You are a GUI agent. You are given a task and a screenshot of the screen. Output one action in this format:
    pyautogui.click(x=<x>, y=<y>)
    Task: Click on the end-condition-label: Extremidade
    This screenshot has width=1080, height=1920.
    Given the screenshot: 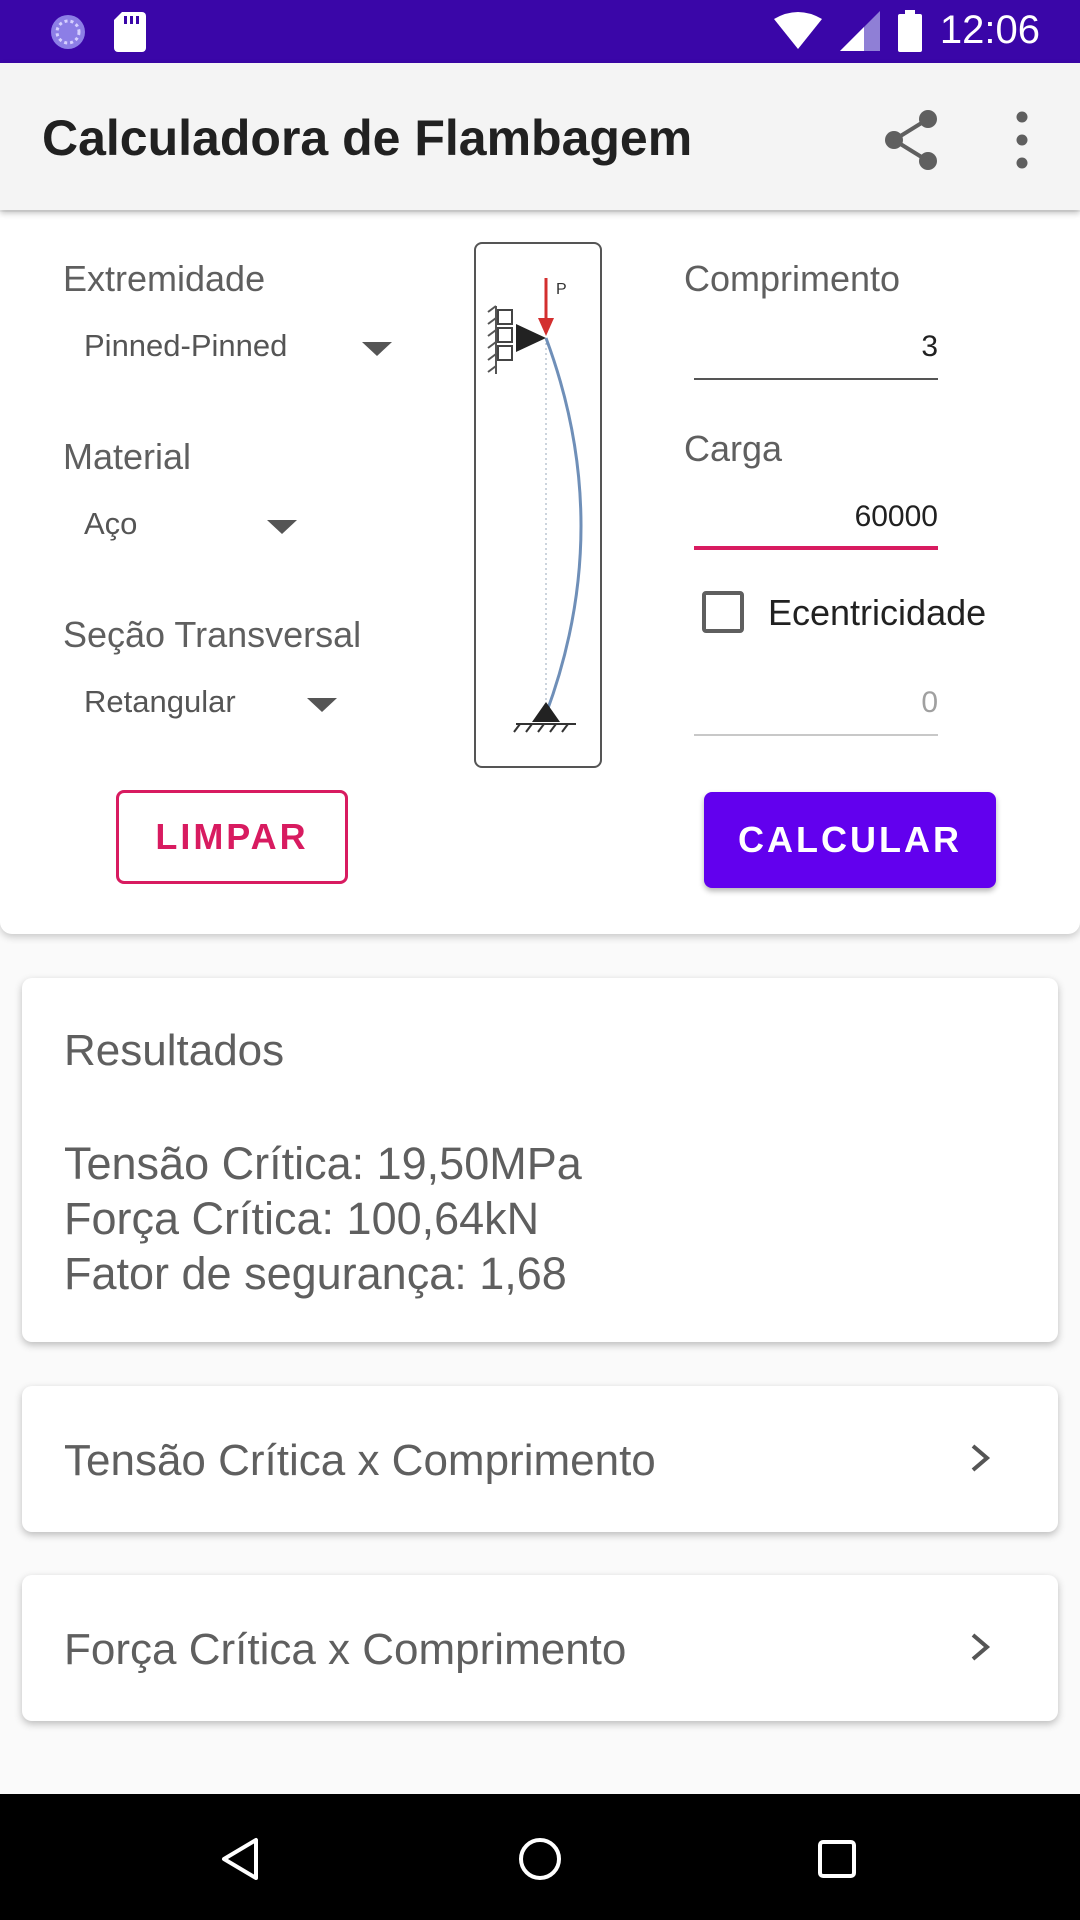 What is the action you would take?
    pyautogui.click(x=164, y=278)
    